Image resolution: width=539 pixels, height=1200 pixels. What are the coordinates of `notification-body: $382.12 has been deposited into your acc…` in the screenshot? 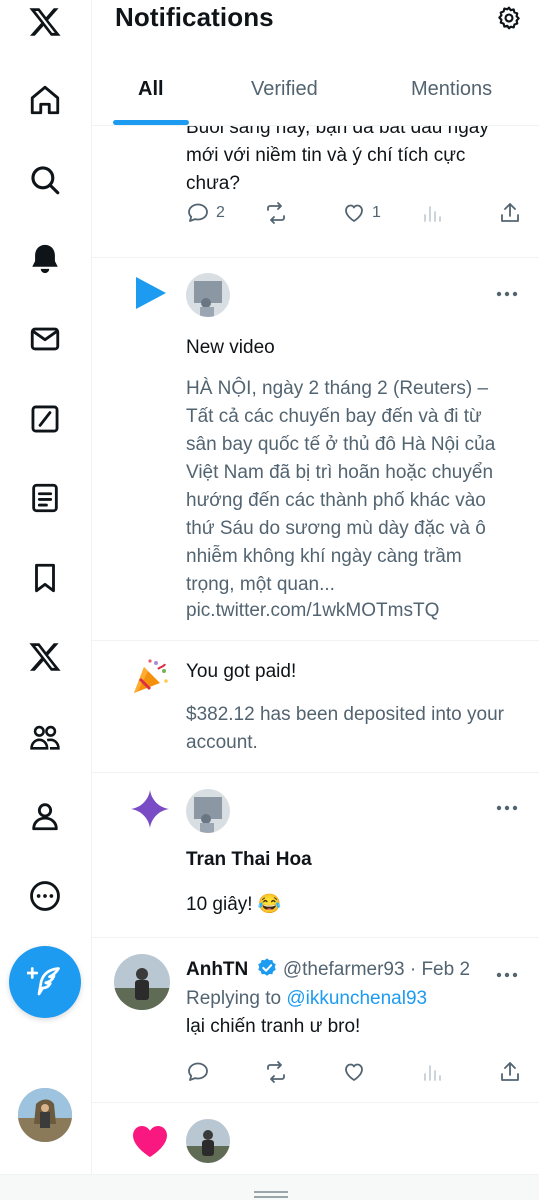 It's located at (345, 728).